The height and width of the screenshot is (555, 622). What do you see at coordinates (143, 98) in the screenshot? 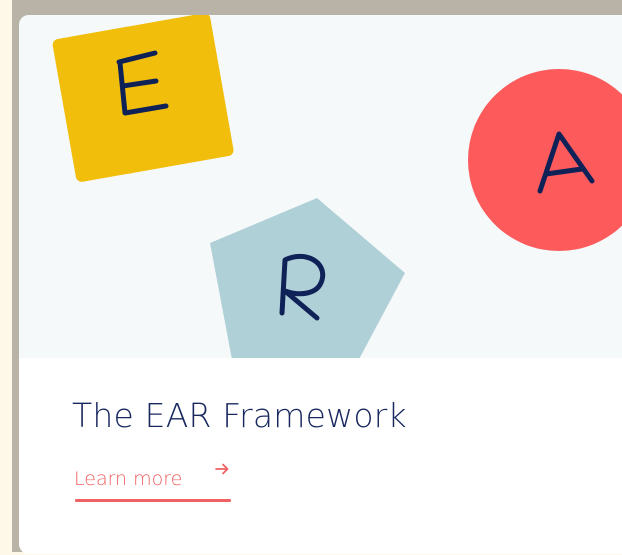
I see `square-e-shape` at bounding box center [143, 98].